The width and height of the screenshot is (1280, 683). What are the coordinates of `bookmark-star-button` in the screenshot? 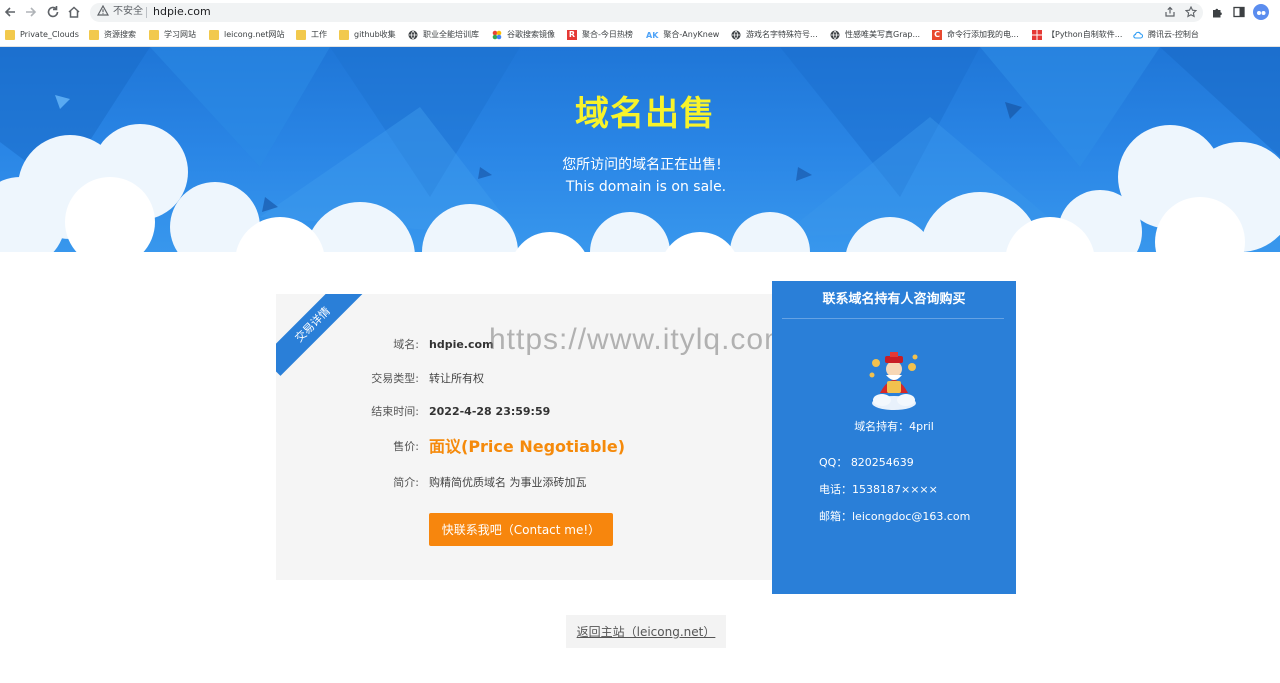 It's located at (1191, 12).